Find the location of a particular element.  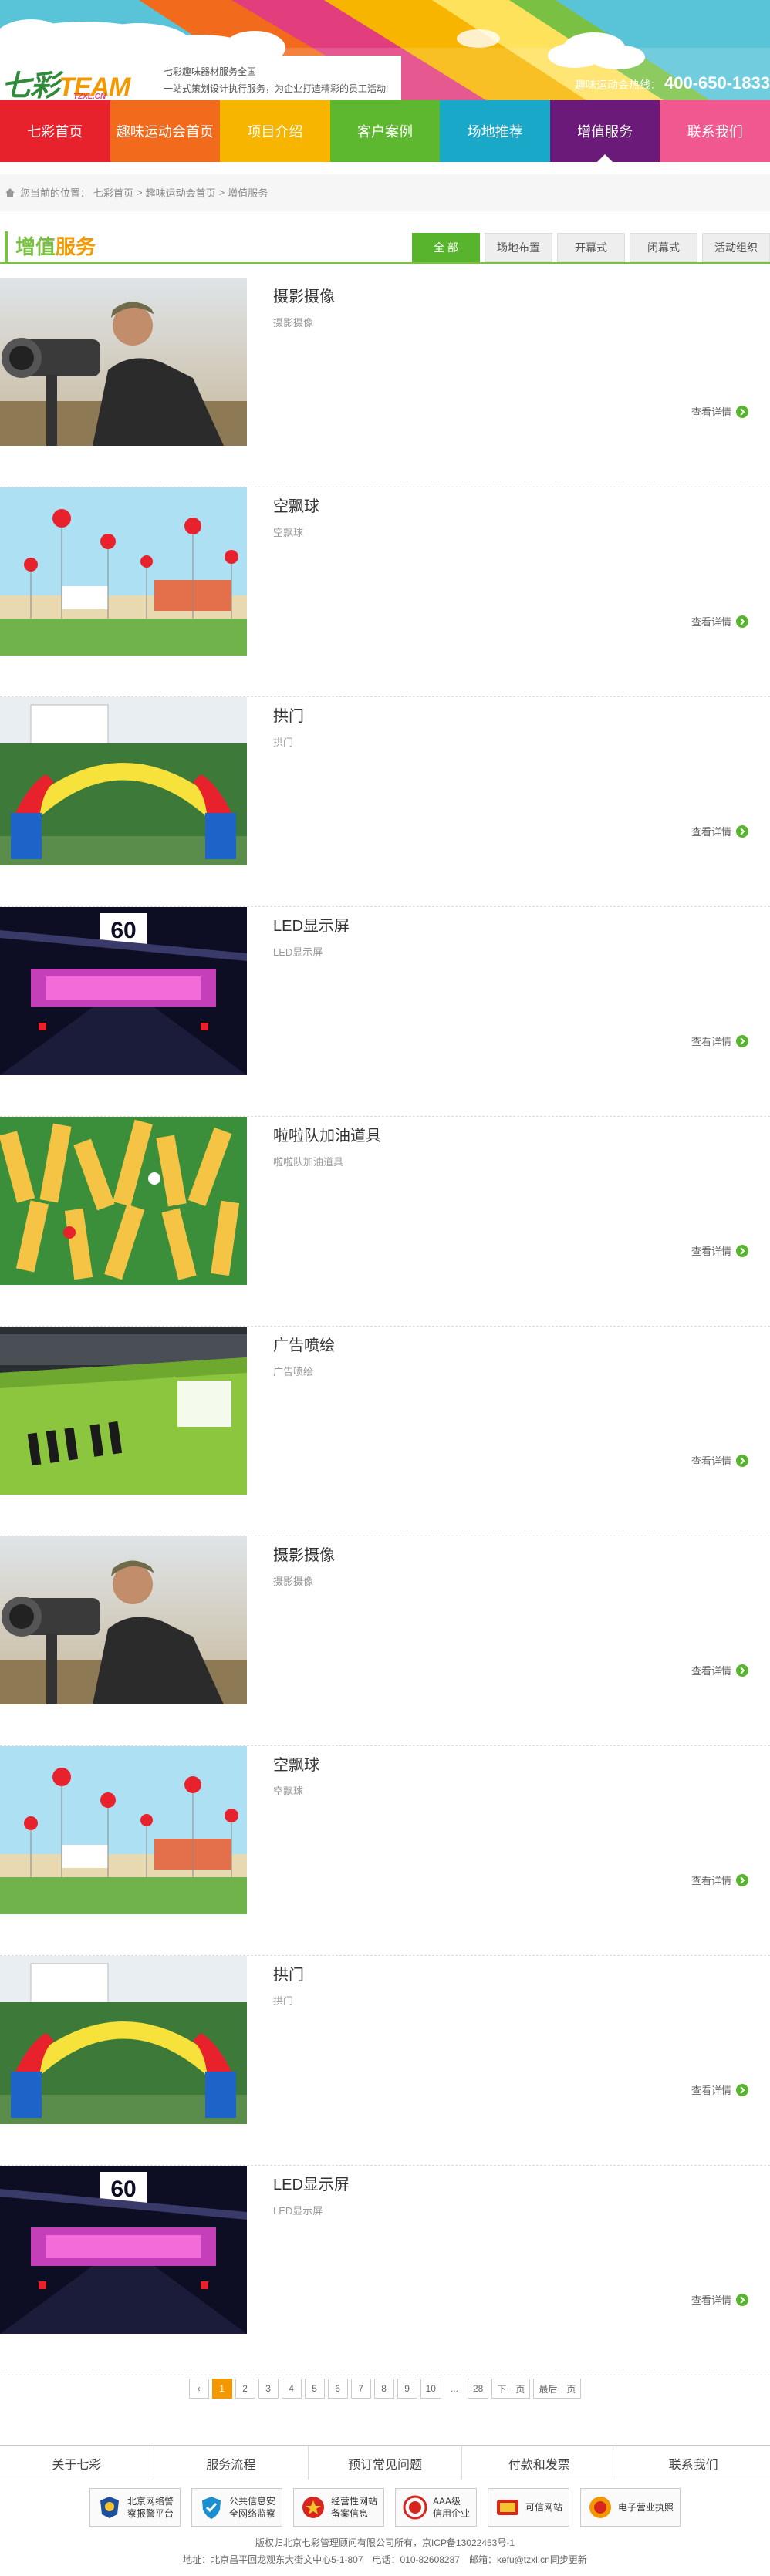

badge-trusted: 可信网站 is located at coordinates (529, 2507).